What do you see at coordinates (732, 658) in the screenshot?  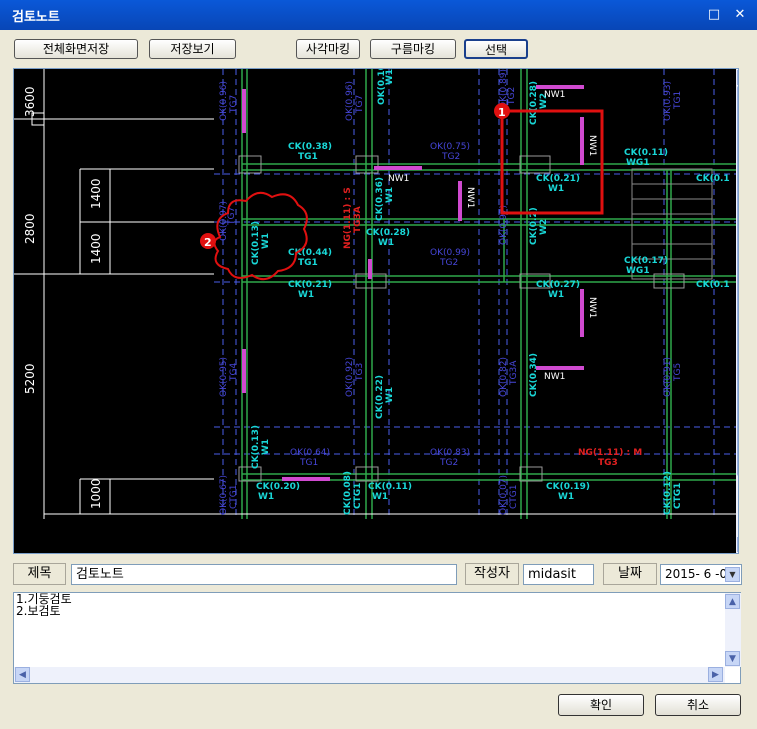 I see `note-scroll-down-icon: ▼` at bounding box center [732, 658].